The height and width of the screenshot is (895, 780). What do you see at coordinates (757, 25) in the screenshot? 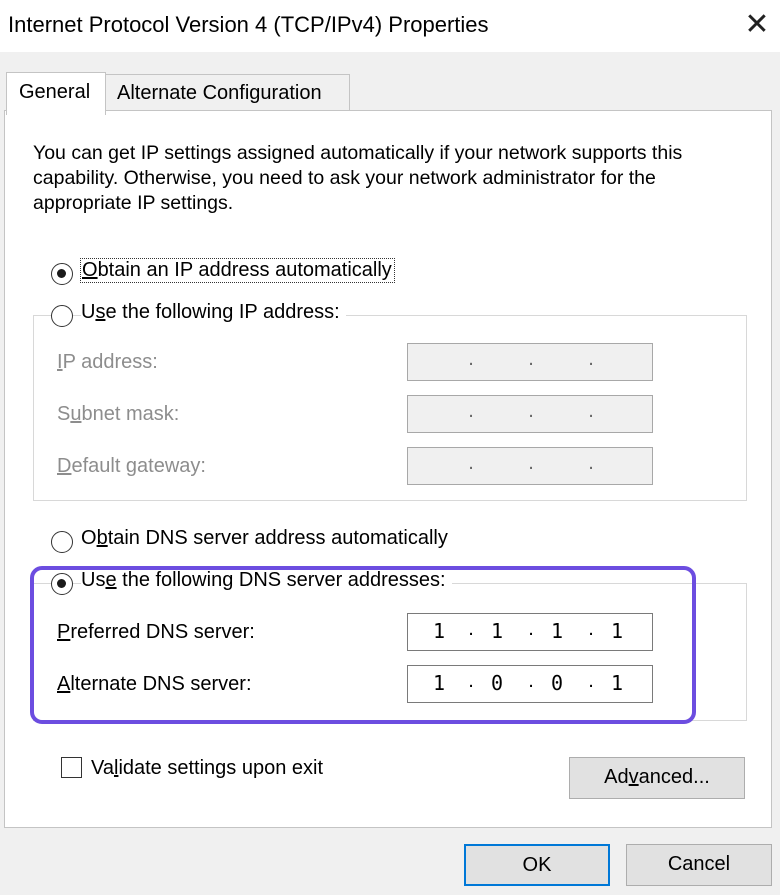
I see `close-icon: ✕` at bounding box center [757, 25].